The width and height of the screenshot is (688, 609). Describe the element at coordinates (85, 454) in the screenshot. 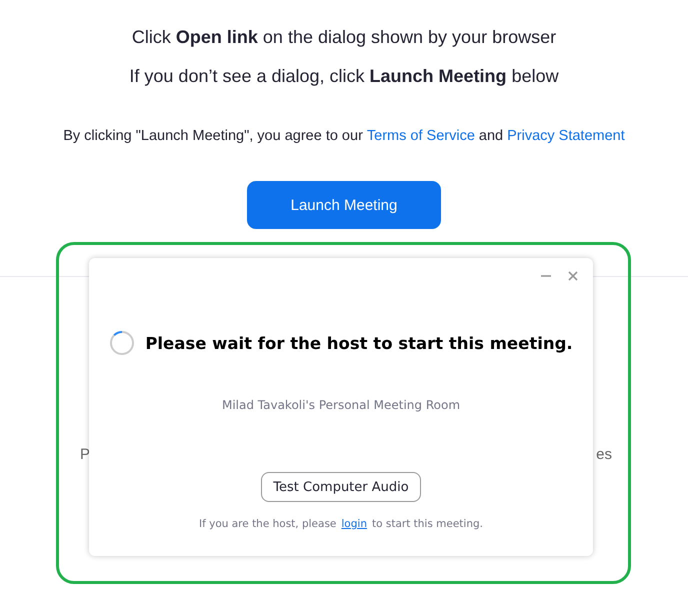

I see `background-text: P` at that location.